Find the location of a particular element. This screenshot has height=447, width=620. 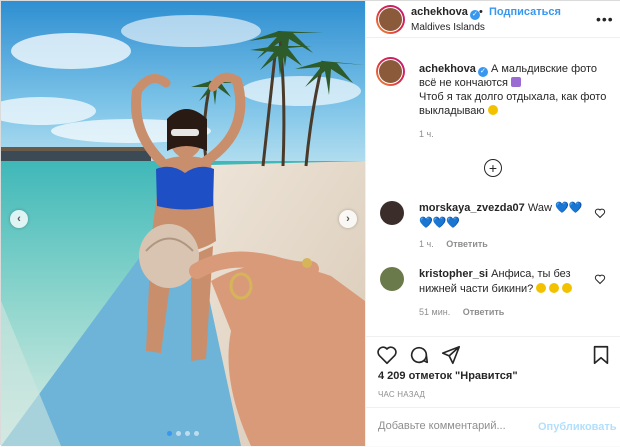

comment-input is located at coordinates (453, 426).